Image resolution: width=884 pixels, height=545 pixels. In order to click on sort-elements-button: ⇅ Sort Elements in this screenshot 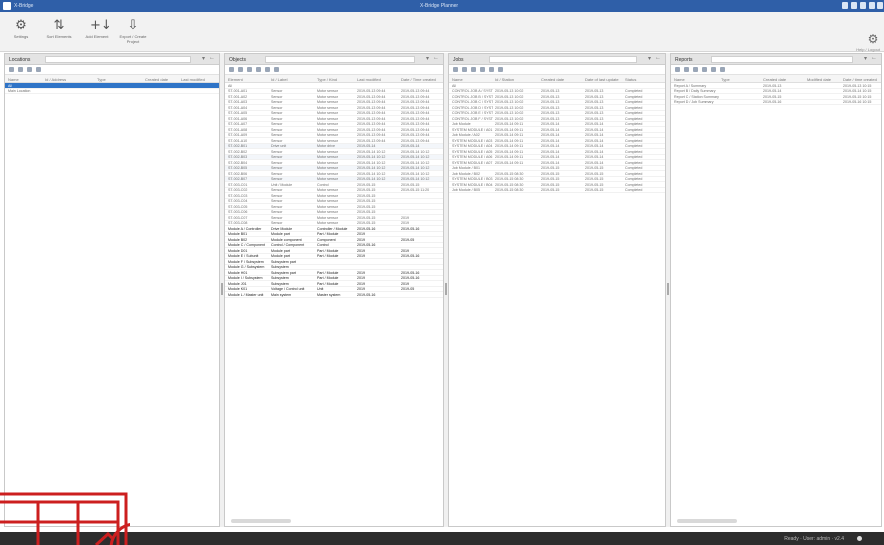, I will do `click(59, 32)`.